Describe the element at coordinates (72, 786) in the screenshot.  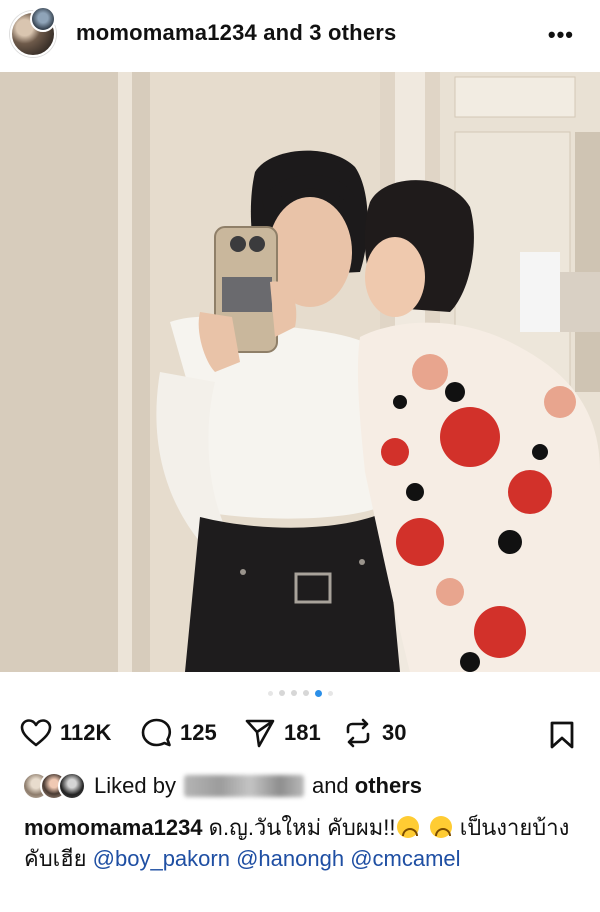
I see `liker-avatar` at that location.